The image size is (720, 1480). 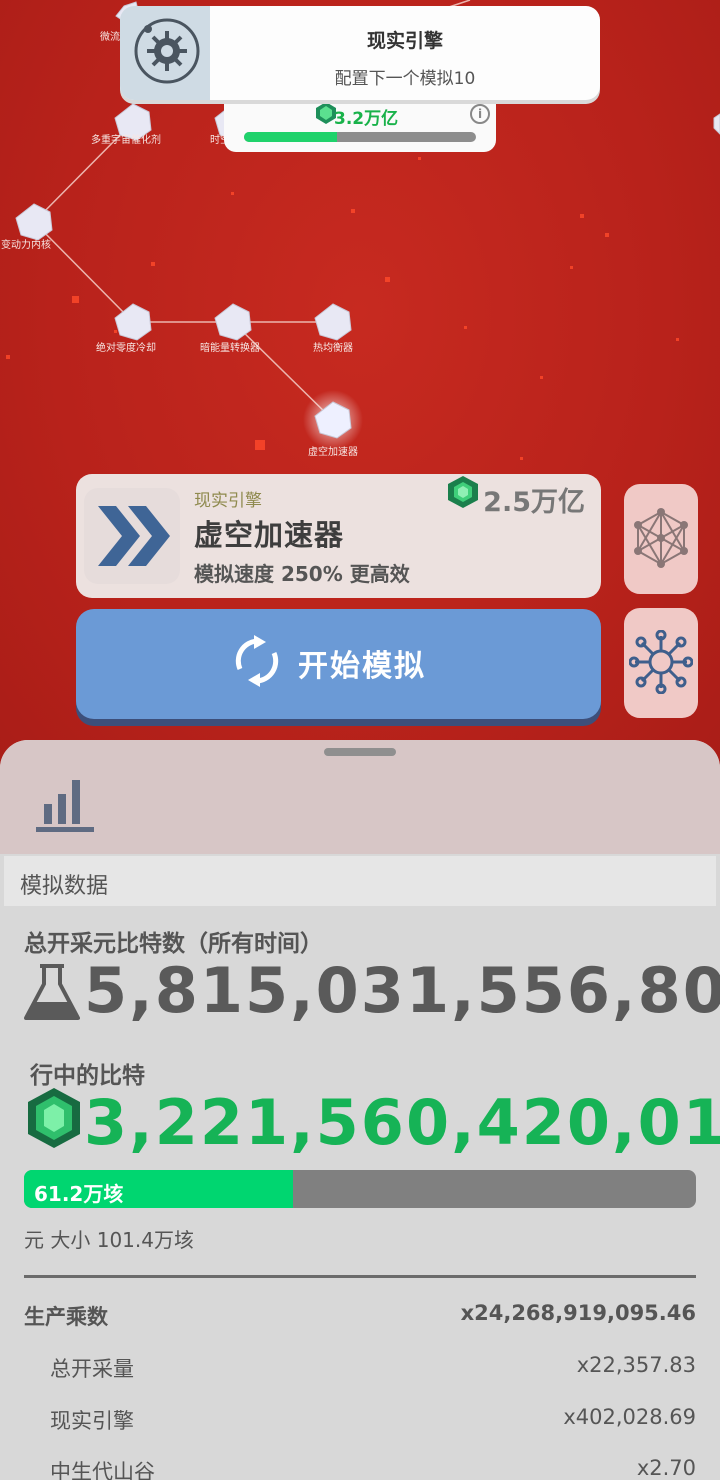 I want to click on total-mined-label: 总开采元比特数（所有时间）, so click(x=173, y=944).